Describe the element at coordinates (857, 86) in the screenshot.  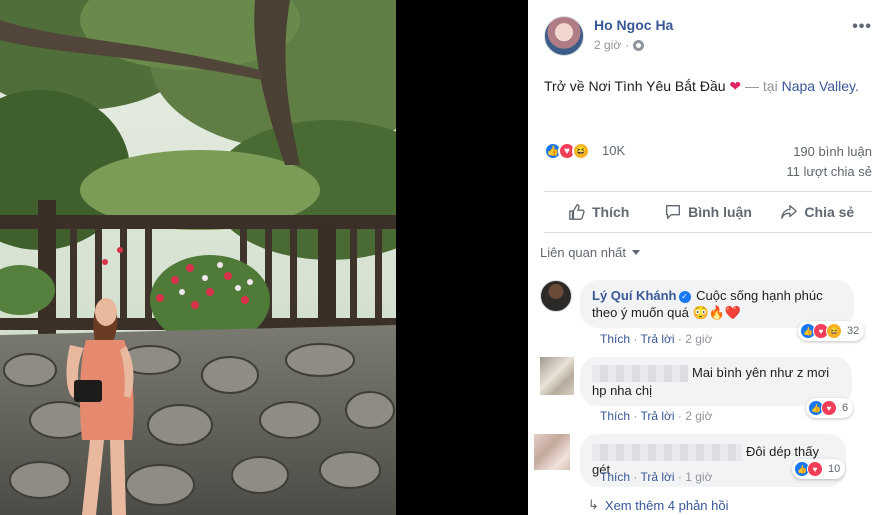
I see `status-period: .` at that location.